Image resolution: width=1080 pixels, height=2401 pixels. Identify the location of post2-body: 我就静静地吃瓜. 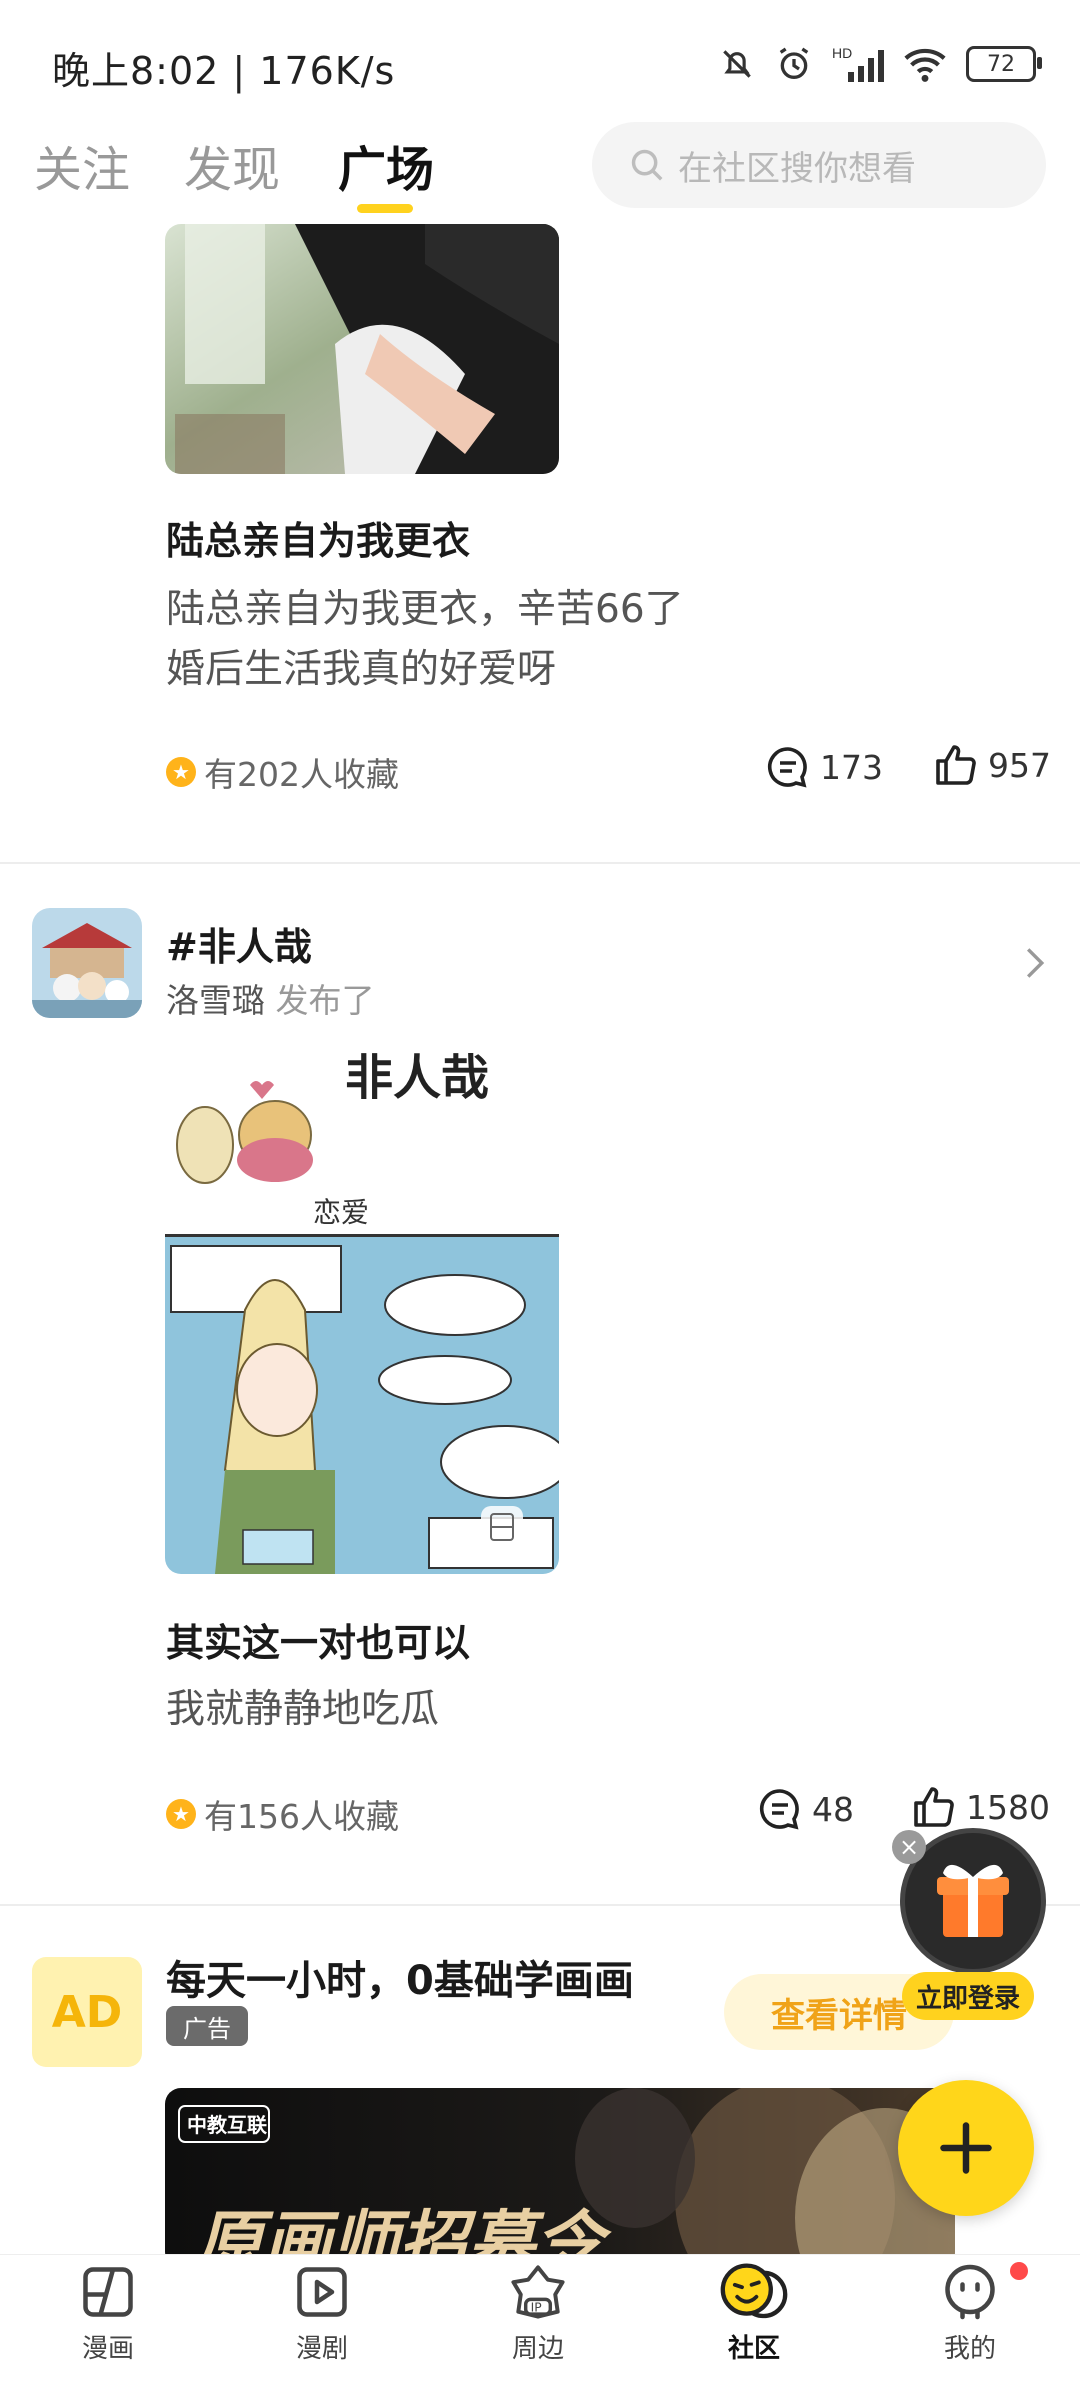
(303, 1709).